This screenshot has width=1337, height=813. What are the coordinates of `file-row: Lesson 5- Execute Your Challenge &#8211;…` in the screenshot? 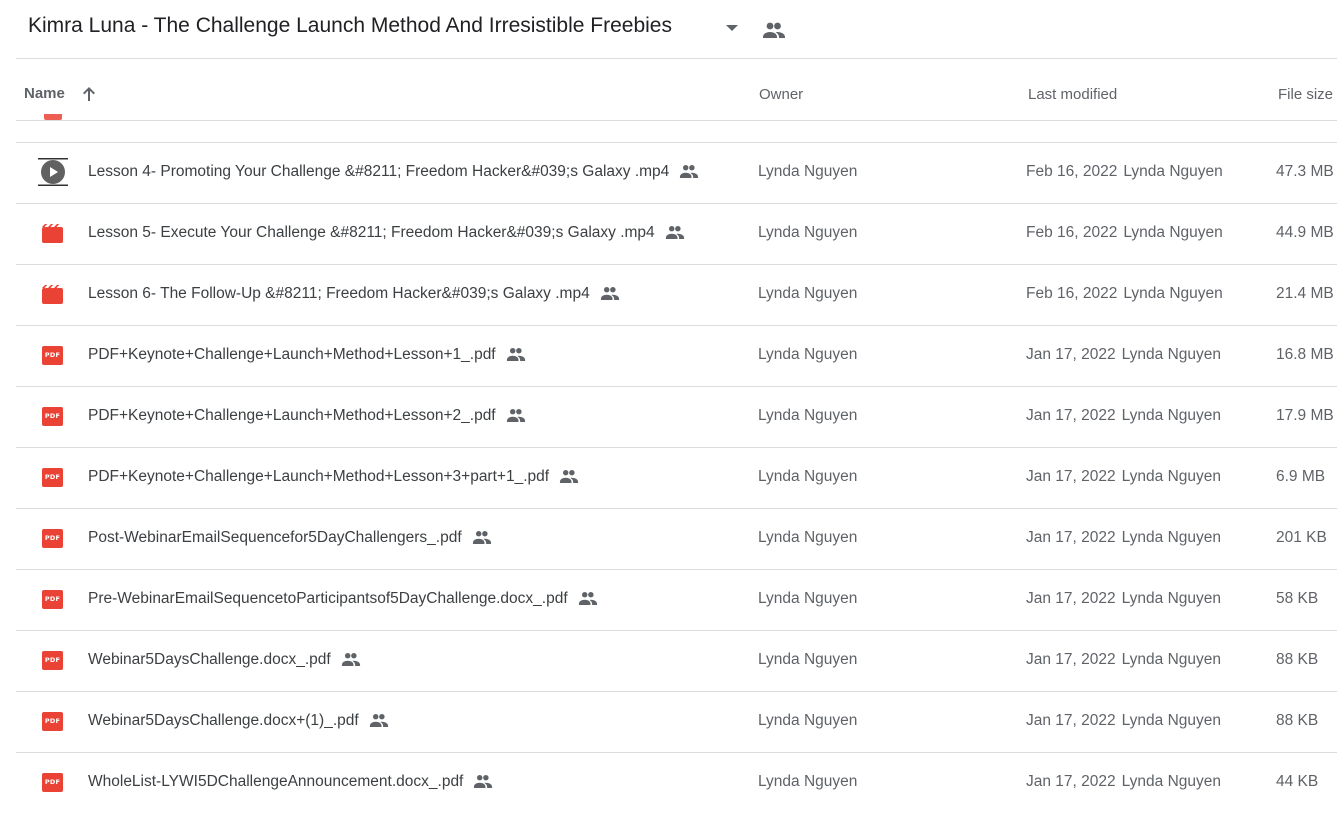 It's located at (676, 233).